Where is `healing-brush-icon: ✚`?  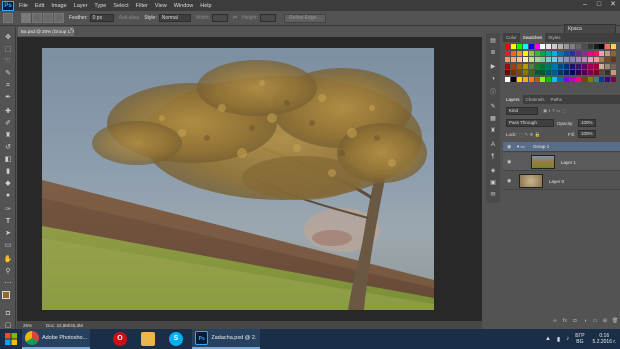
healing-brush-icon: ✚ is located at coordinates (8, 111).